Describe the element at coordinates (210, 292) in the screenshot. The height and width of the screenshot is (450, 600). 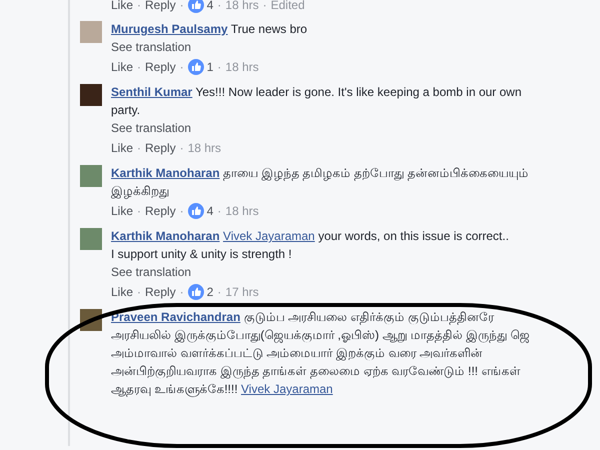
I see `reaction-count: 2` at that location.